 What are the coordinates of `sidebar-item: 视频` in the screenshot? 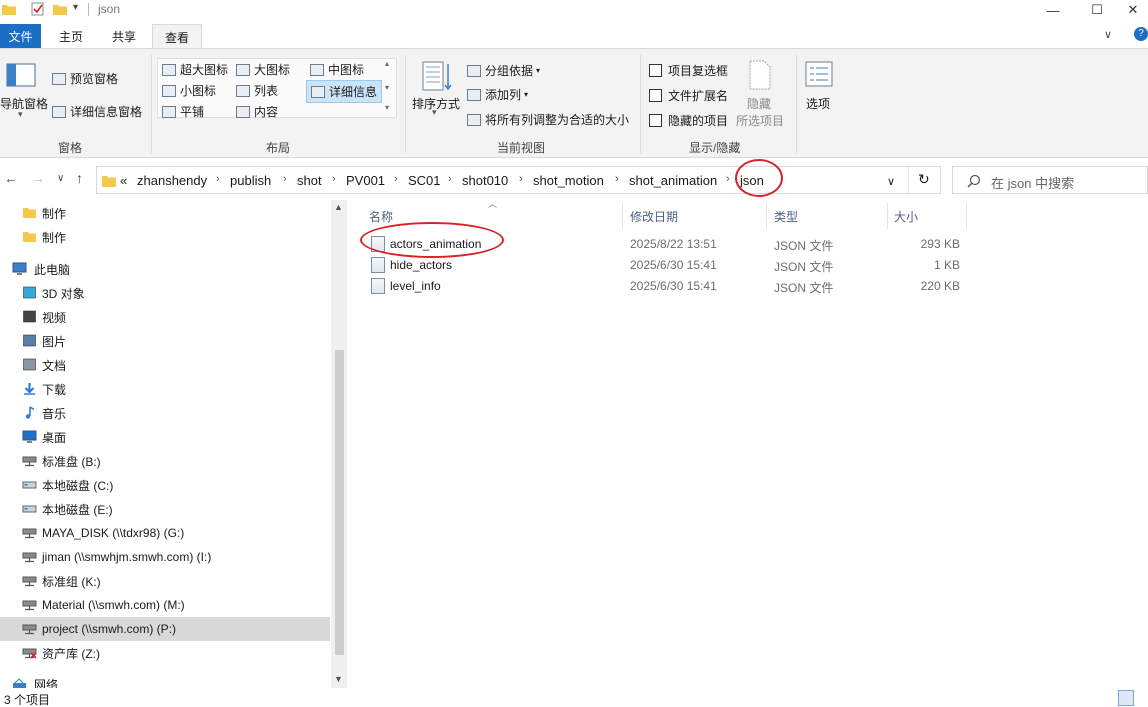 It's located at (165, 317).